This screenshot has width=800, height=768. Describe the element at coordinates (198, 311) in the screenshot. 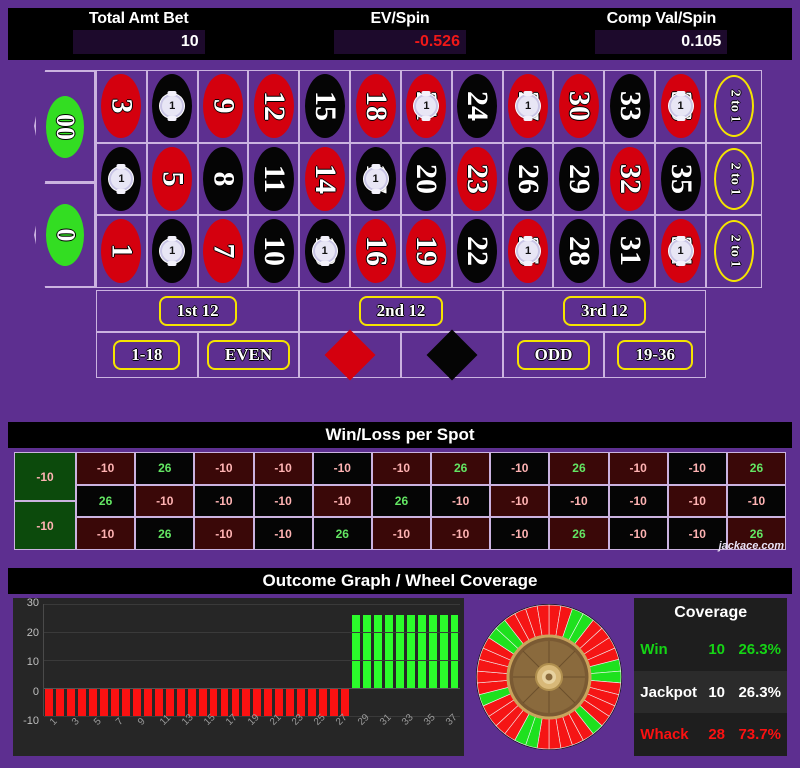

I see `dozen-bet-1st-12: 1st 12` at that location.